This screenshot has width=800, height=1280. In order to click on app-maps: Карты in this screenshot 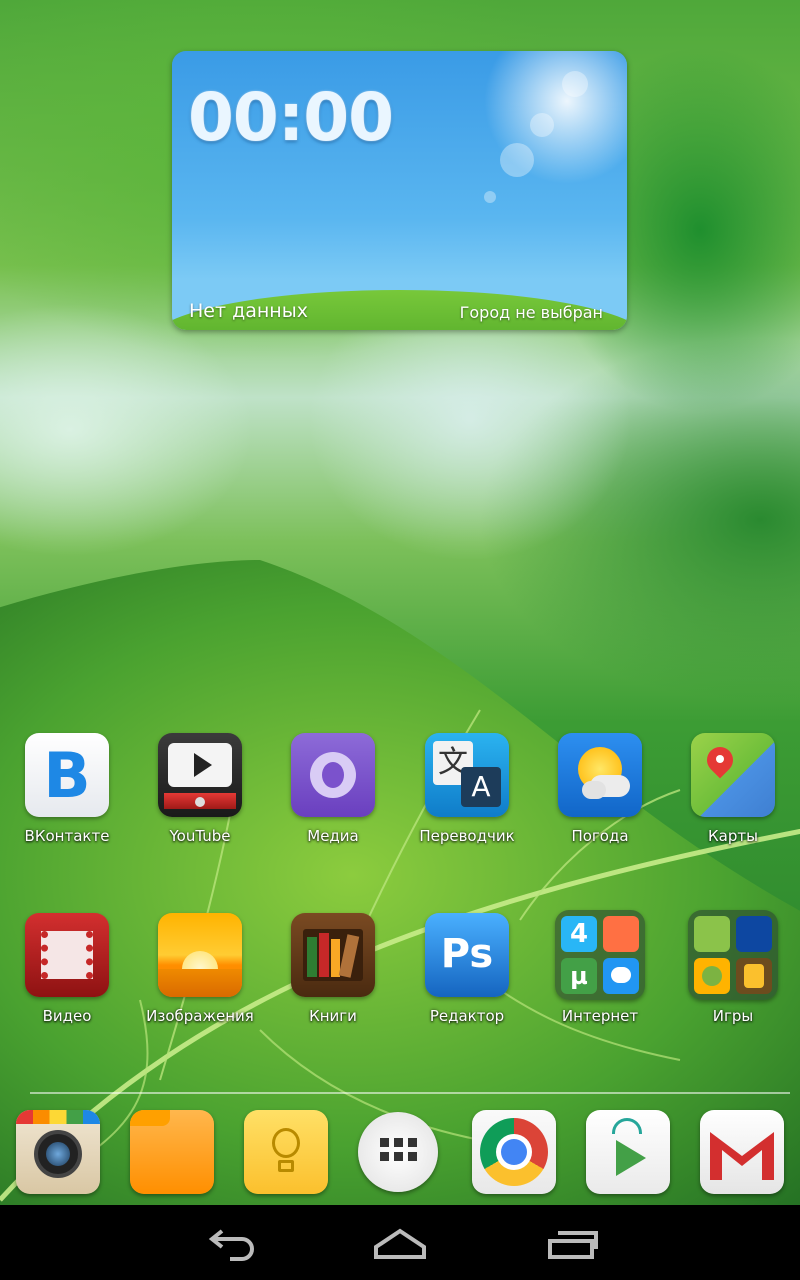, I will do `click(733, 789)`.